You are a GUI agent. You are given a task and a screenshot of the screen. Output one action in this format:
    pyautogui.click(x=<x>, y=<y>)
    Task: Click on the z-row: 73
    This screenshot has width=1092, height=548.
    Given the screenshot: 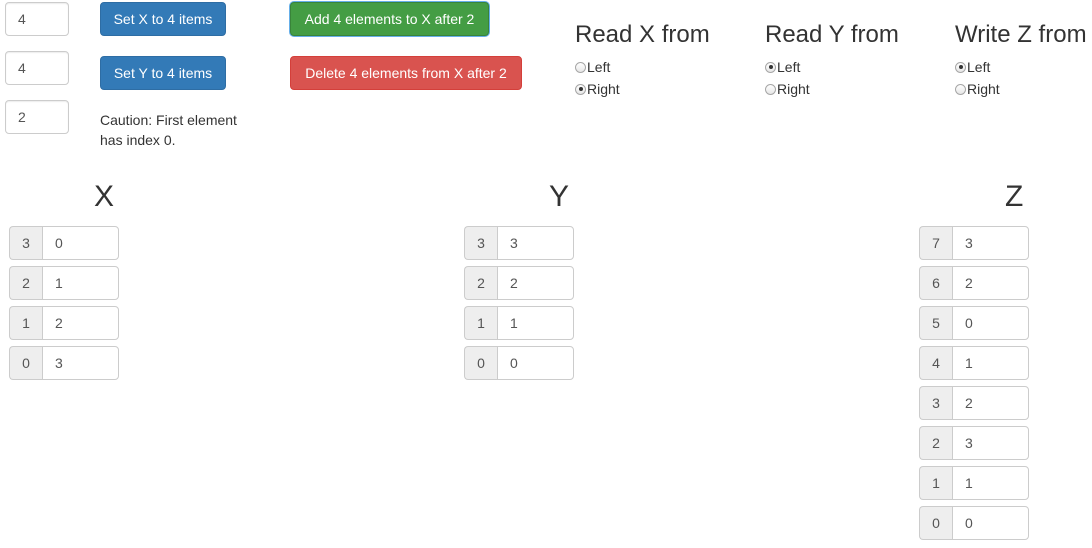 What is the action you would take?
    pyautogui.click(x=974, y=243)
    